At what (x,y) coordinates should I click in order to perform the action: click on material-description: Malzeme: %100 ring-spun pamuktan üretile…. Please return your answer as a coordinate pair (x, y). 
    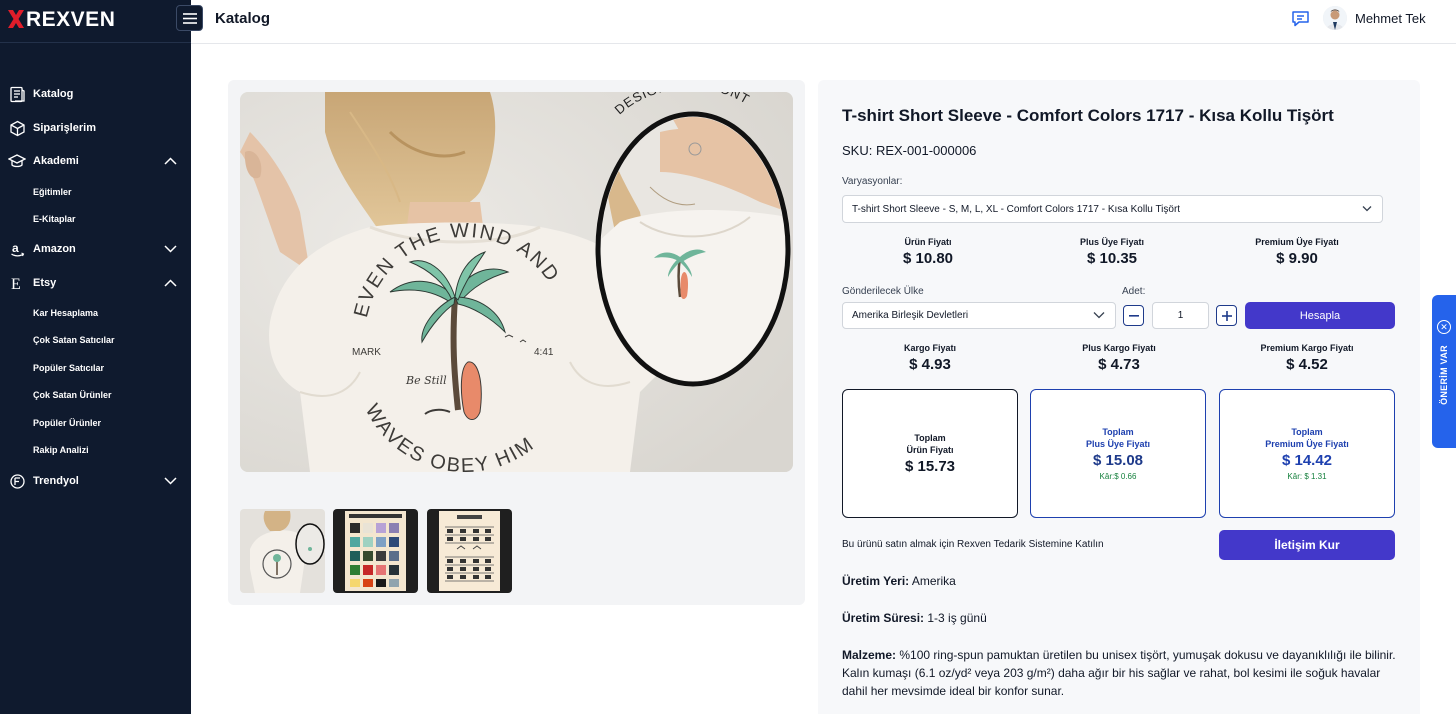
    Looking at the image, I should click on (1122, 673).